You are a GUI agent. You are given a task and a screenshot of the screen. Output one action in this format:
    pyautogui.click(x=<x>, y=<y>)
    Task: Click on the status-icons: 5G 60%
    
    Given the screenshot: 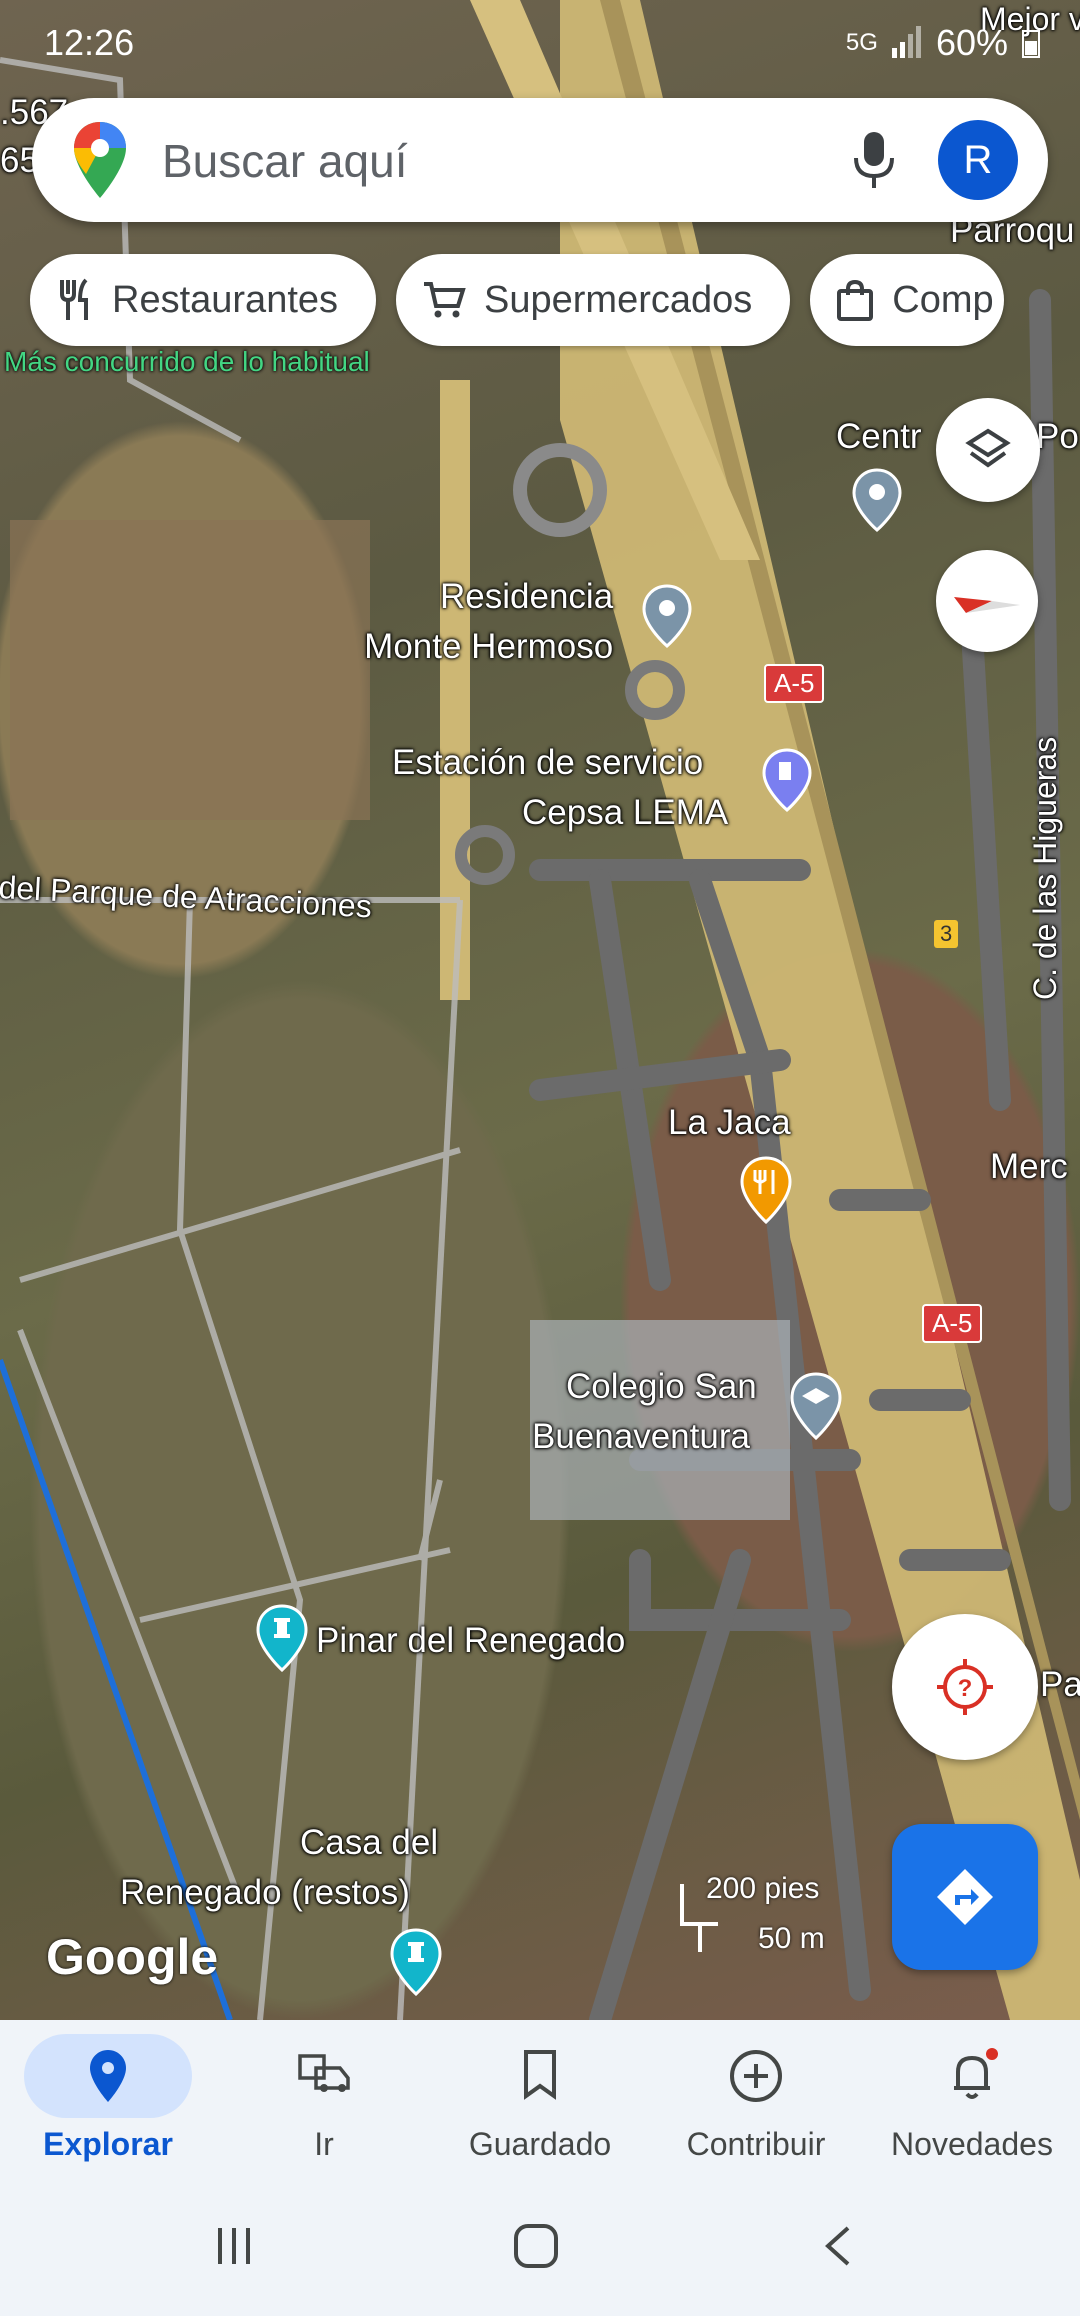 What is the action you would take?
    pyautogui.click(x=943, y=43)
    